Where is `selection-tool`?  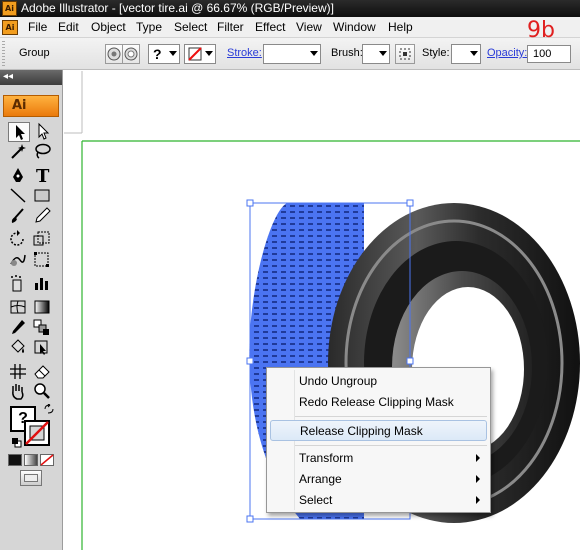
selection-tool is located at coordinates (19, 132).